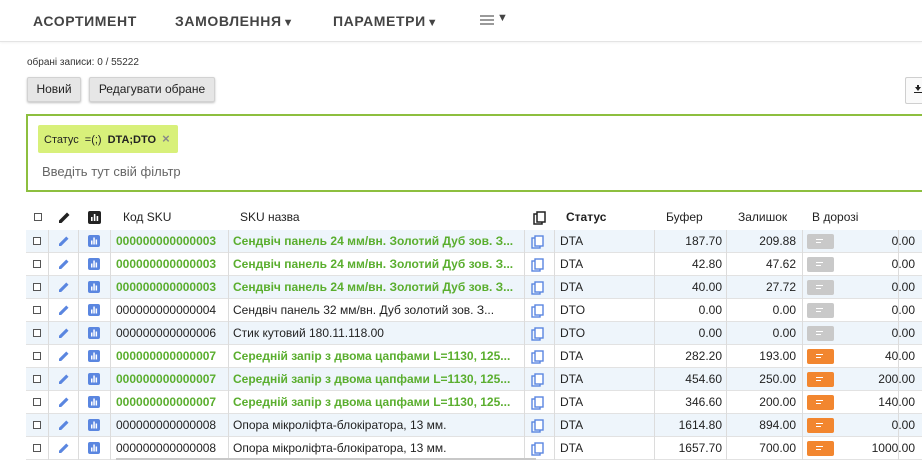 The width and height of the screenshot is (922, 460). Describe the element at coordinates (700, 448) in the screenshot. I see `buffer-value: 1657.70` at that location.